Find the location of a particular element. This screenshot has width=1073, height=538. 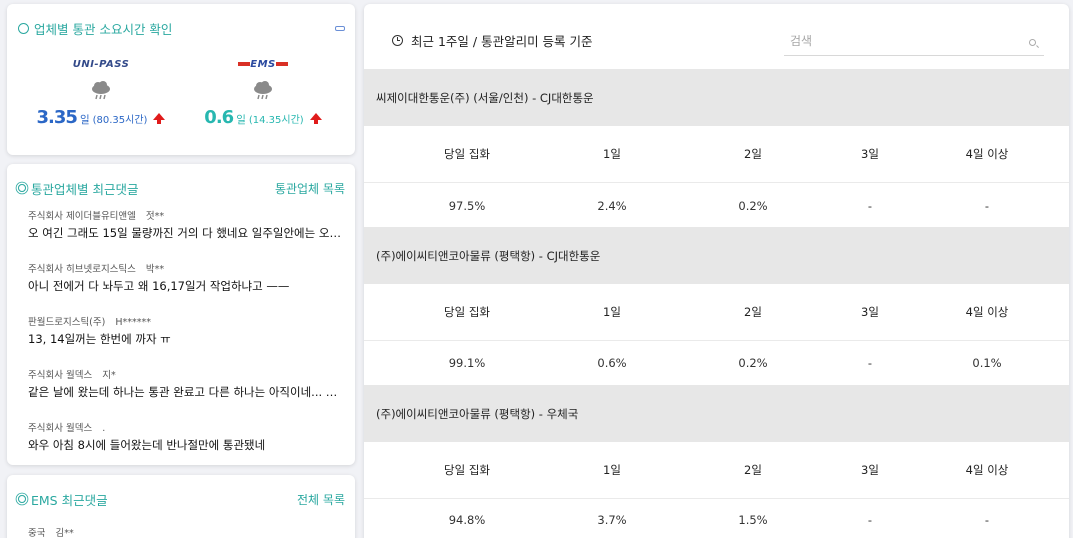

unipass-hours-value: (80.35시간) is located at coordinates (120, 120).